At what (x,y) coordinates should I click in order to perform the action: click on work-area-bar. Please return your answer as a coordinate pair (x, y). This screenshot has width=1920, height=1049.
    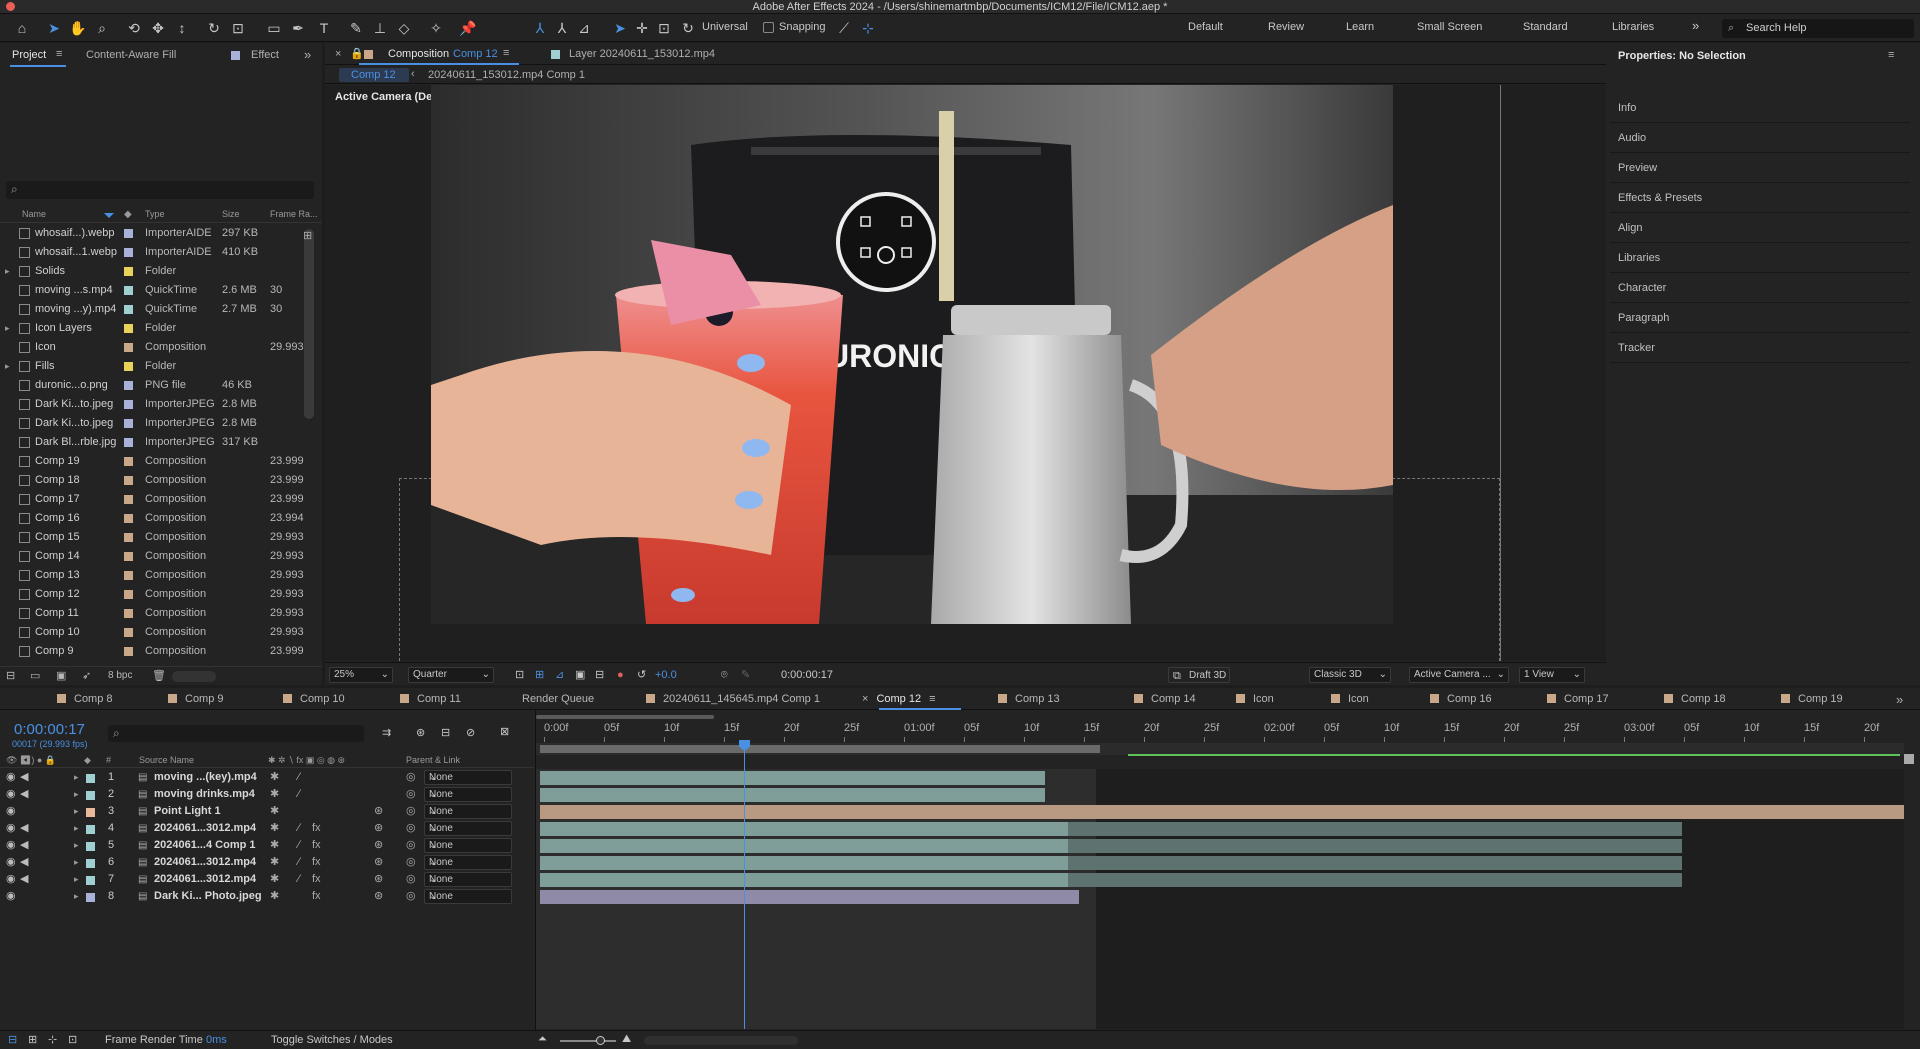
    Looking at the image, I should click on (820, 749).